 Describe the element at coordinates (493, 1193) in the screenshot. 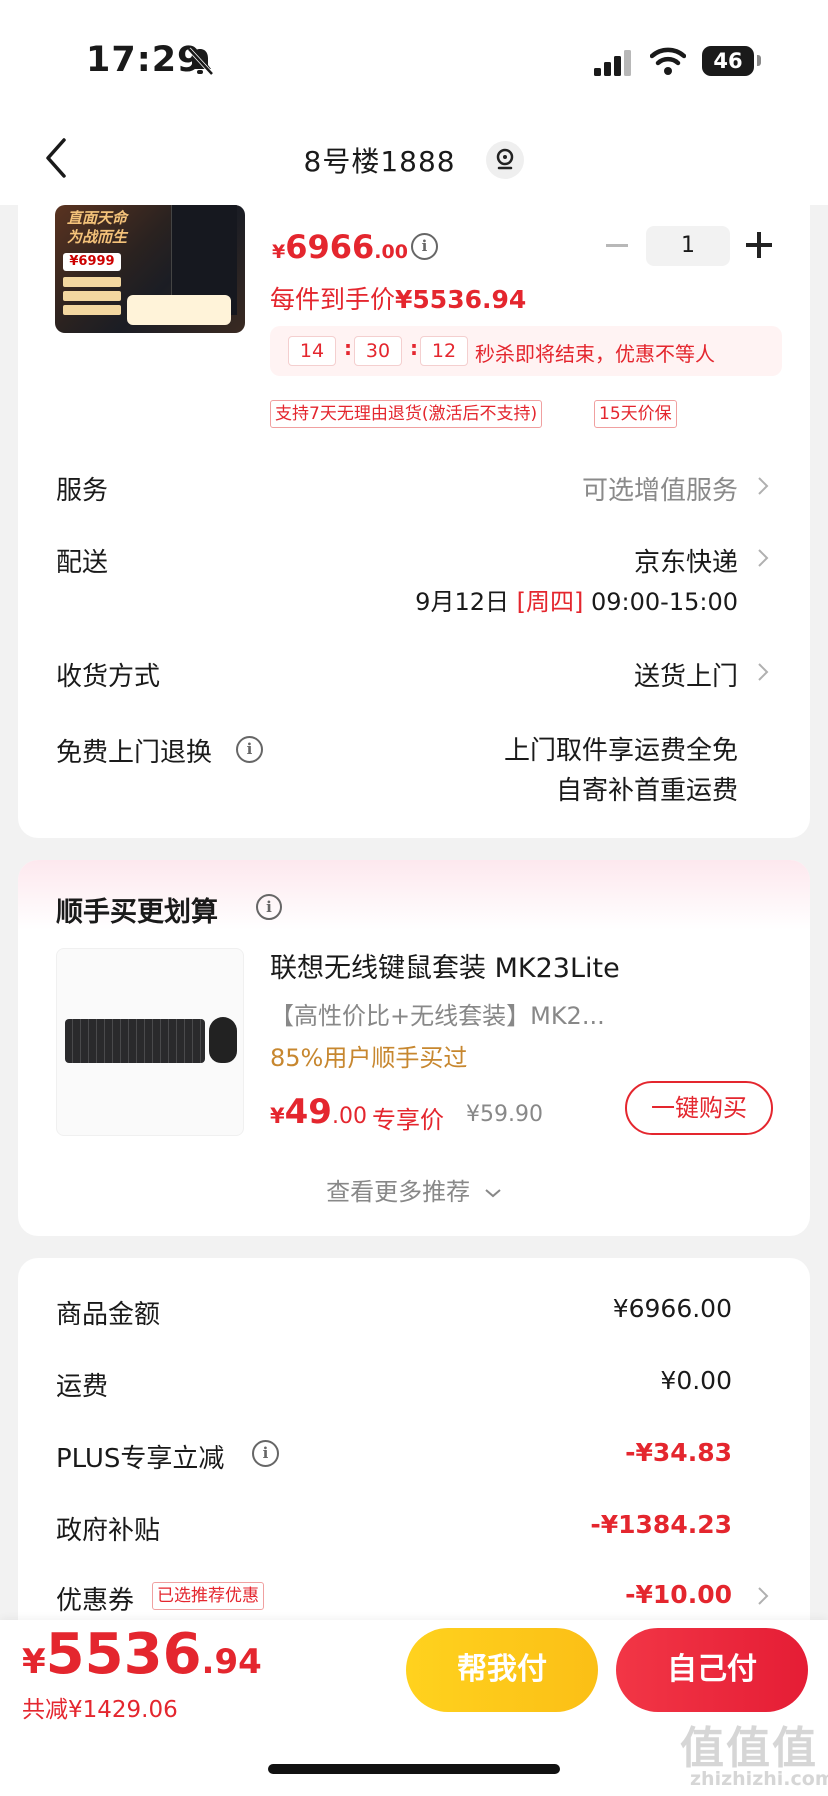

I see `chevron-down-icon` at that location.